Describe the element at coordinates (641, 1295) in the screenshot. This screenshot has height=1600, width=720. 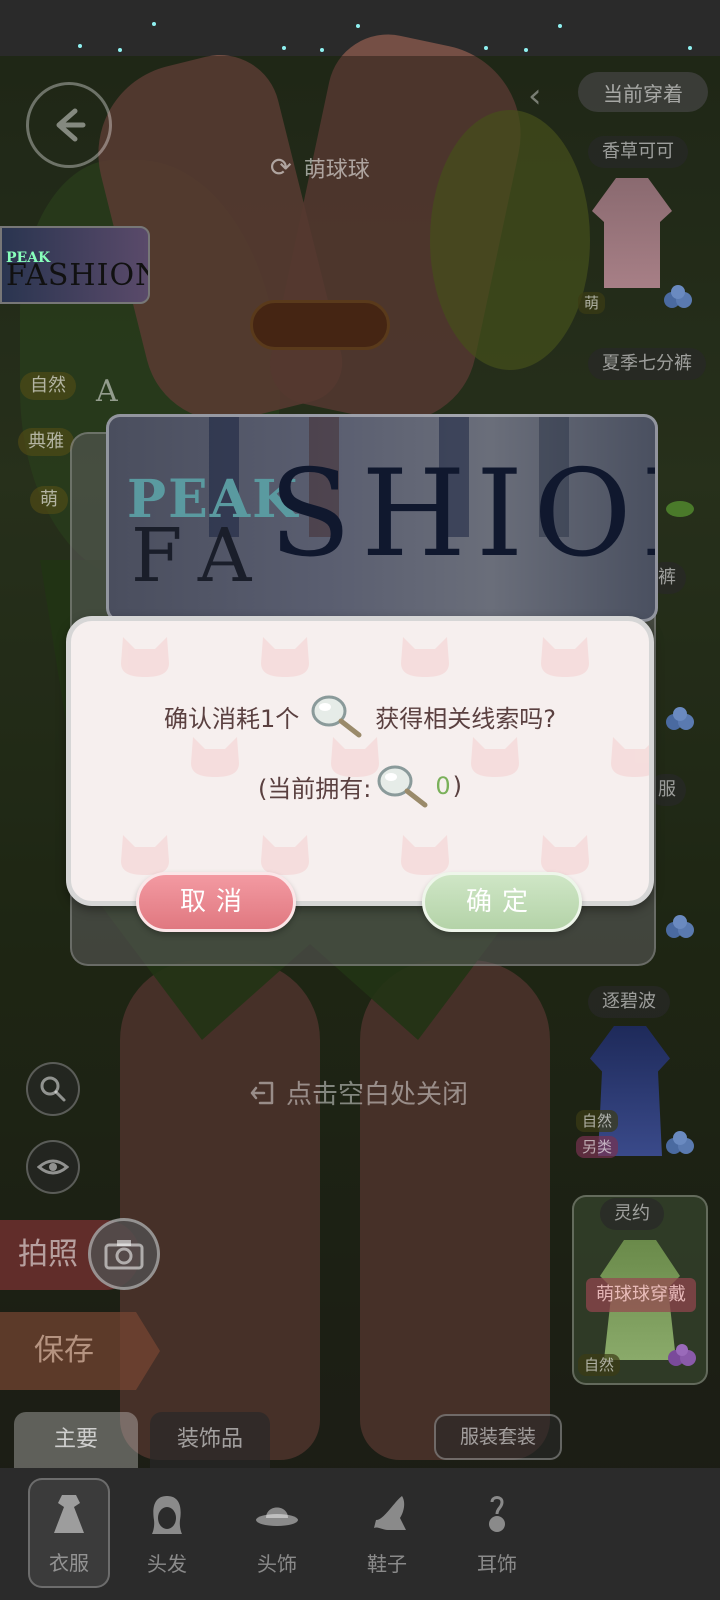
I see `wear-button: 萌球球穿戴` at that location.